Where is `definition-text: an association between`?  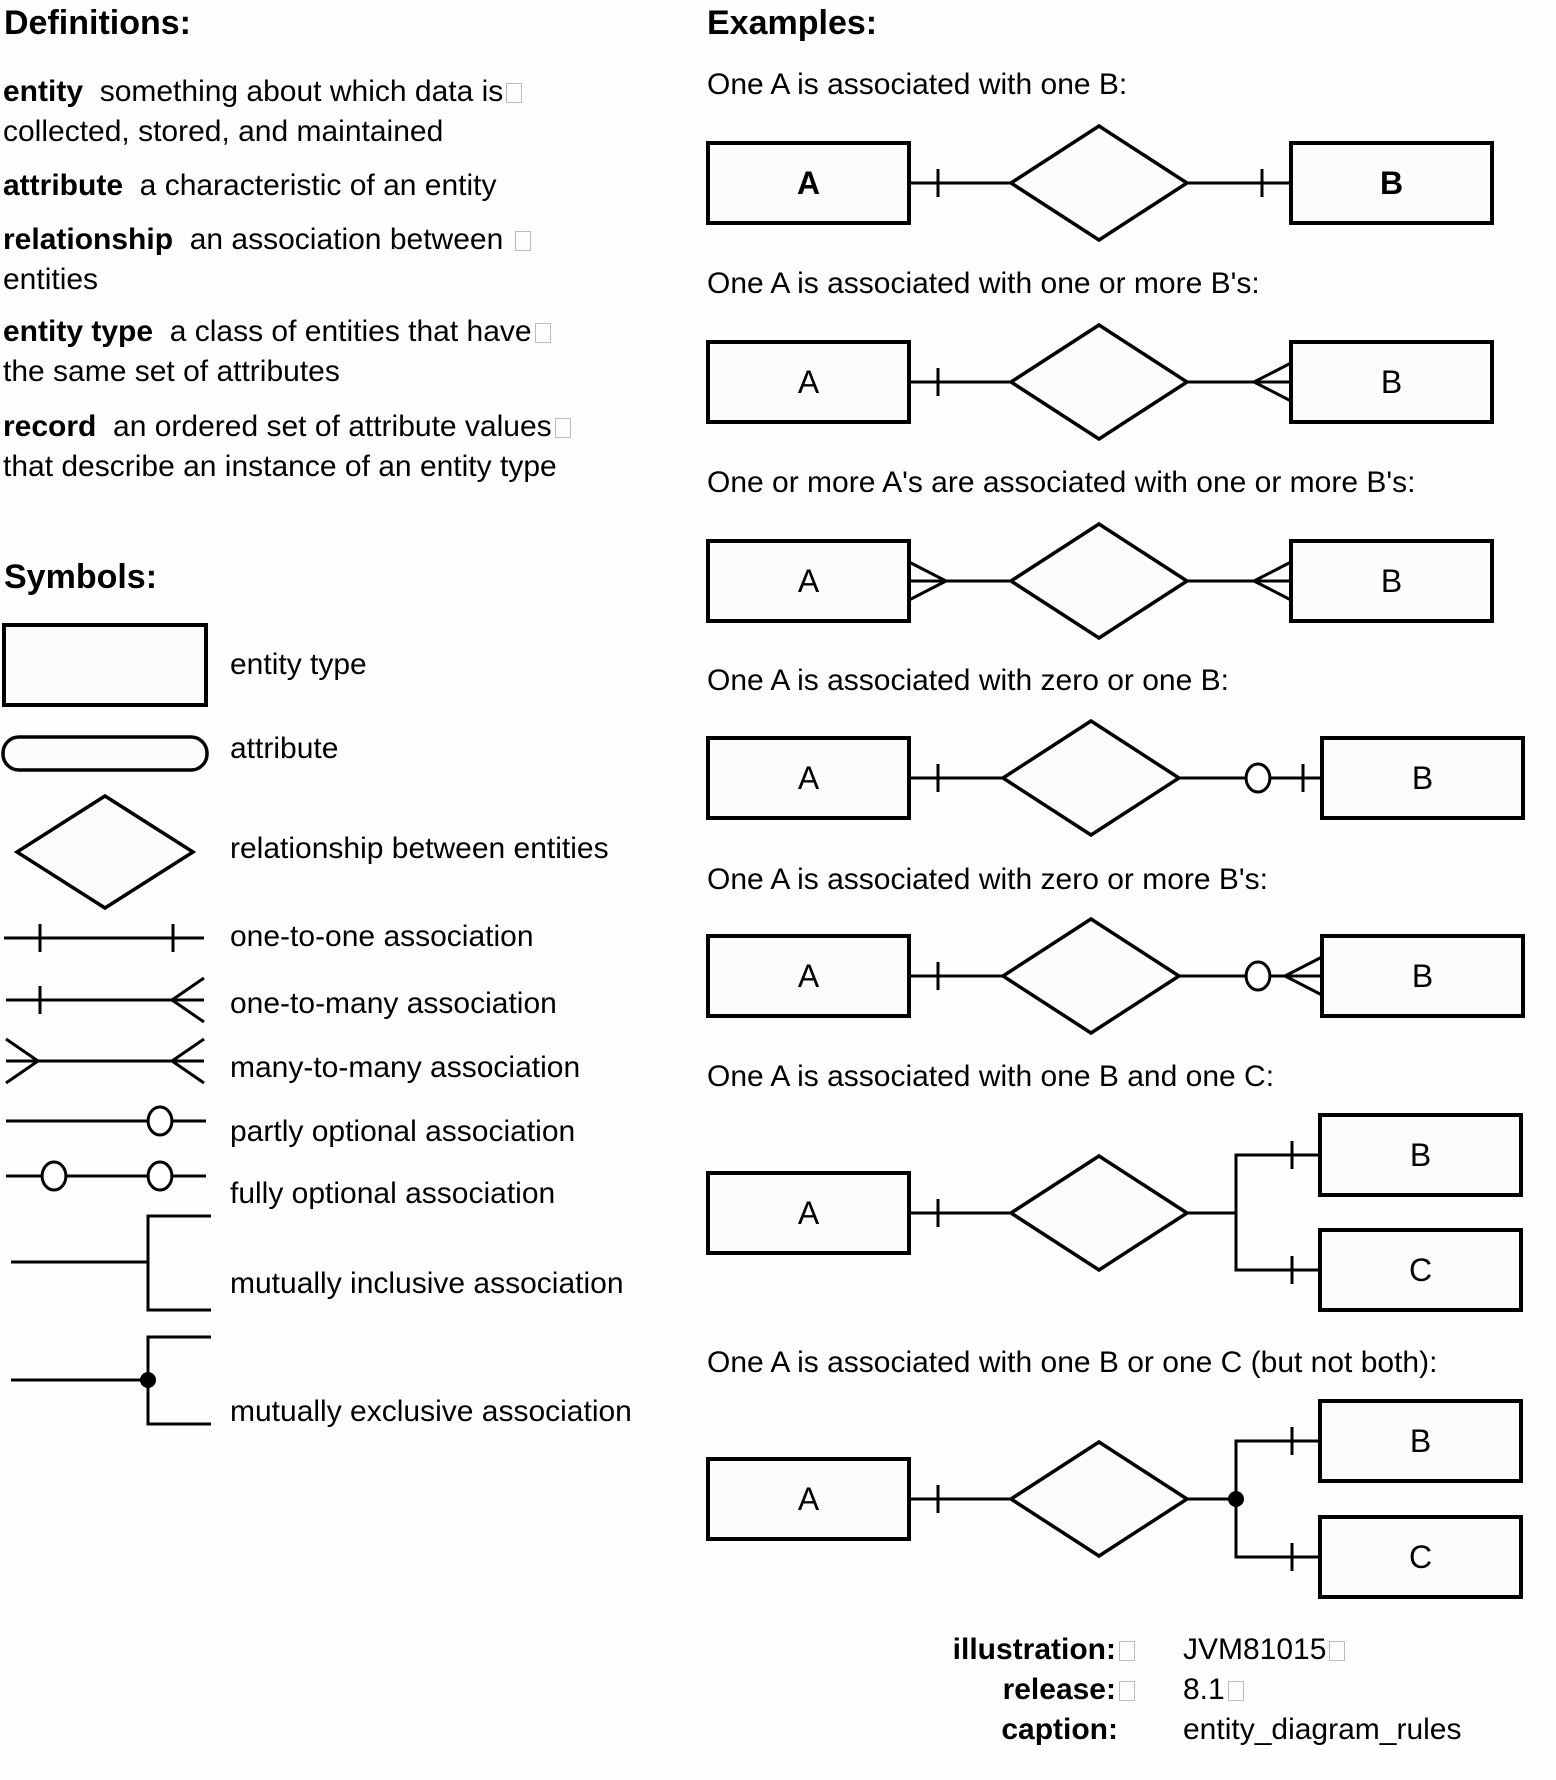
definition-text: an association between is located at coordinates (346, 239).